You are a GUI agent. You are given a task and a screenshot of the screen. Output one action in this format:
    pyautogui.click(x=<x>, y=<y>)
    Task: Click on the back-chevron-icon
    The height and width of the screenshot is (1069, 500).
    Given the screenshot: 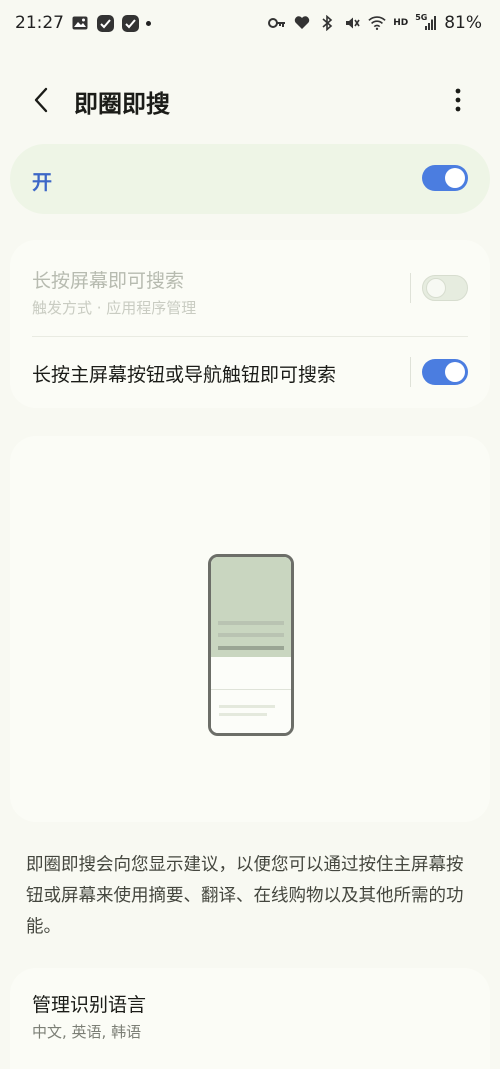 What is the action you would take?
    pyautogui.click(x=41, y=100)
    